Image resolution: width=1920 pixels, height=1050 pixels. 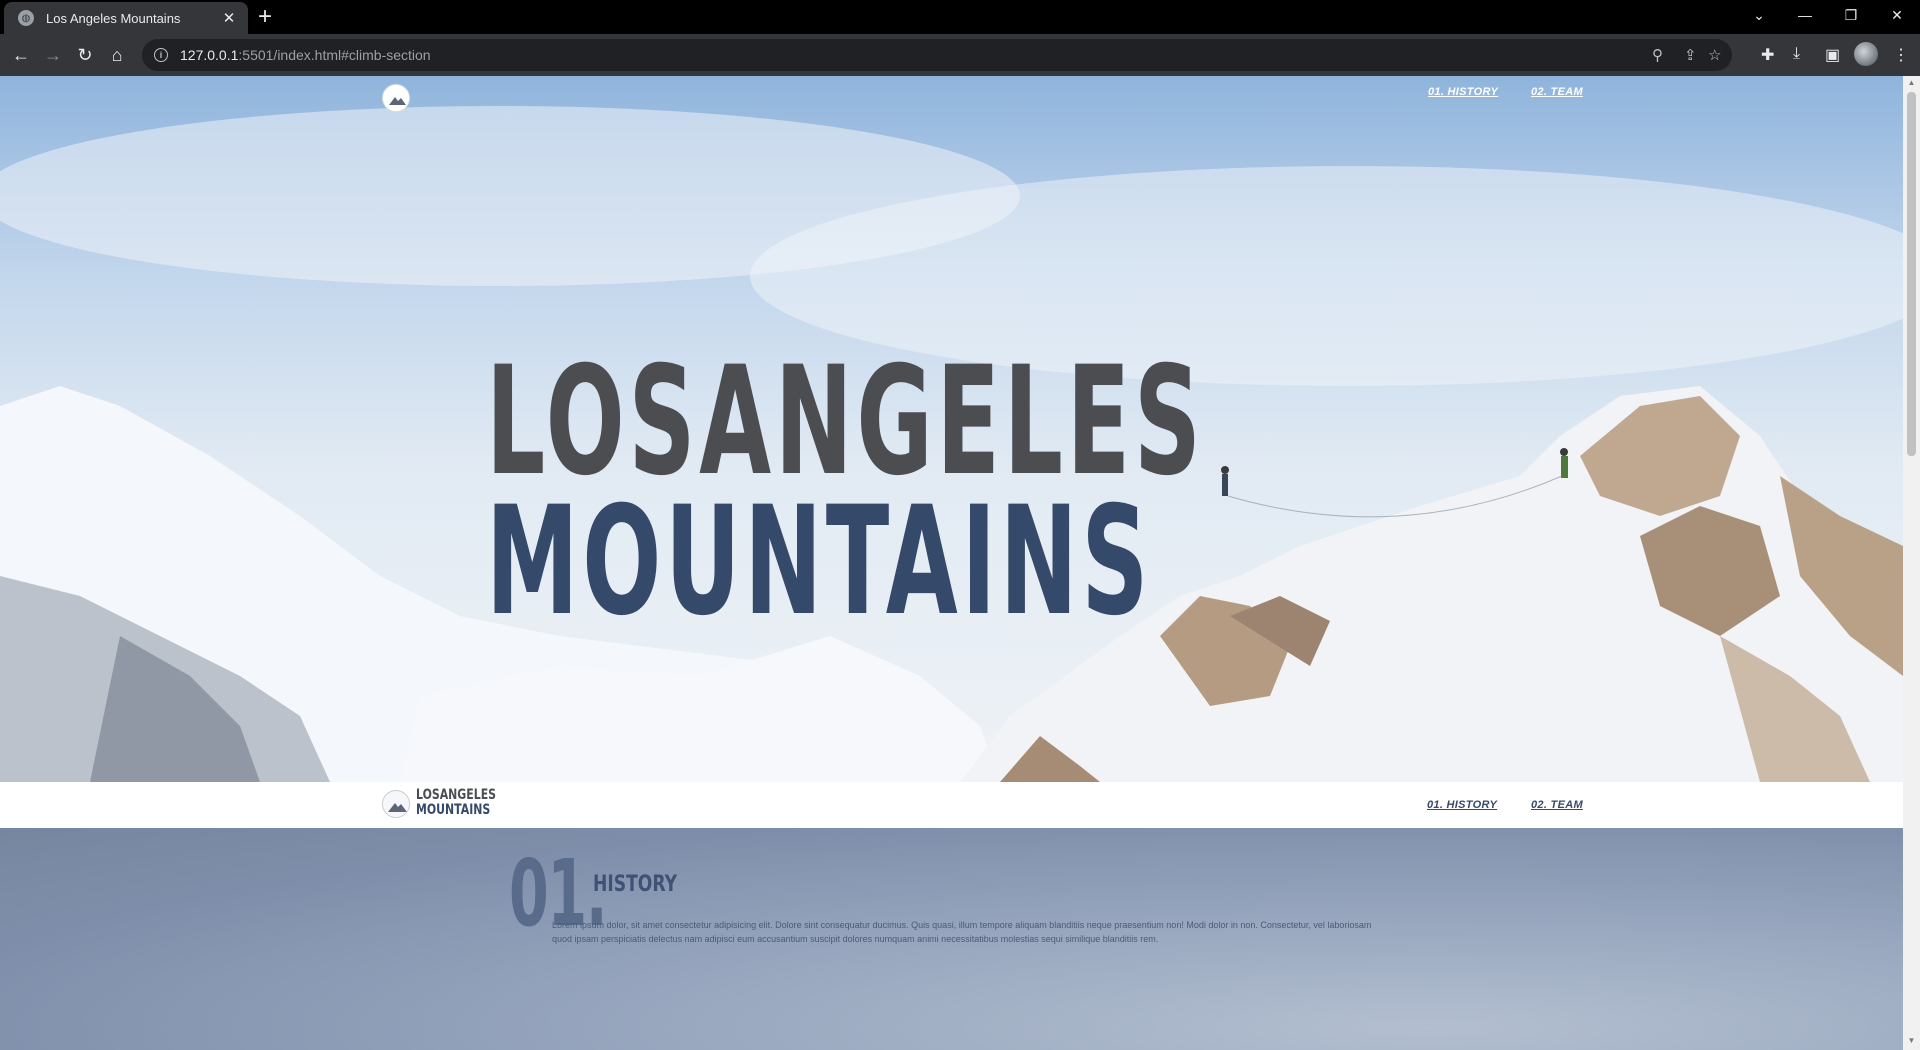 What do you see at coordinates (53, 55) in the screenshot?
I see `forward-arrow-icon: →` at bounding box center [53, 55].